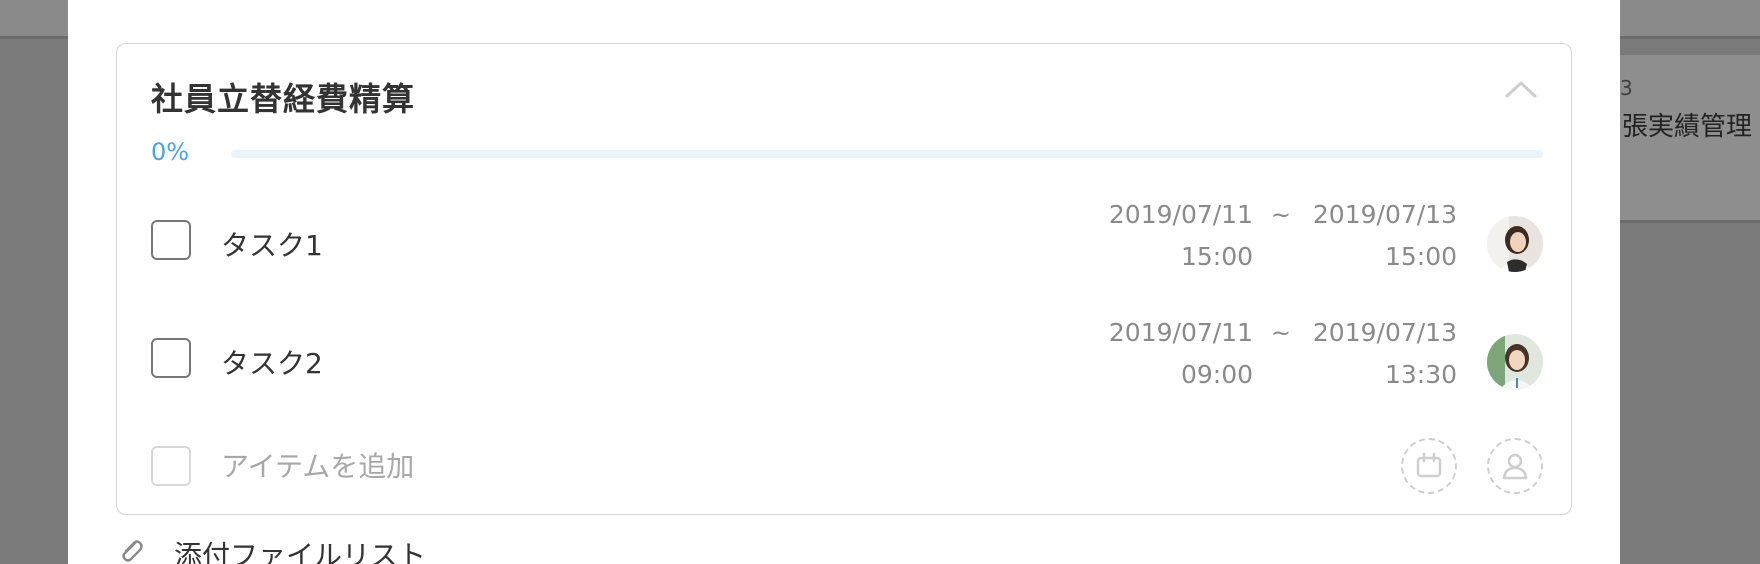  I want to click on checklist-item: タスク1 2019/07/11 15:00 ~ 2019/07/13 15:00, so click(847, 239).